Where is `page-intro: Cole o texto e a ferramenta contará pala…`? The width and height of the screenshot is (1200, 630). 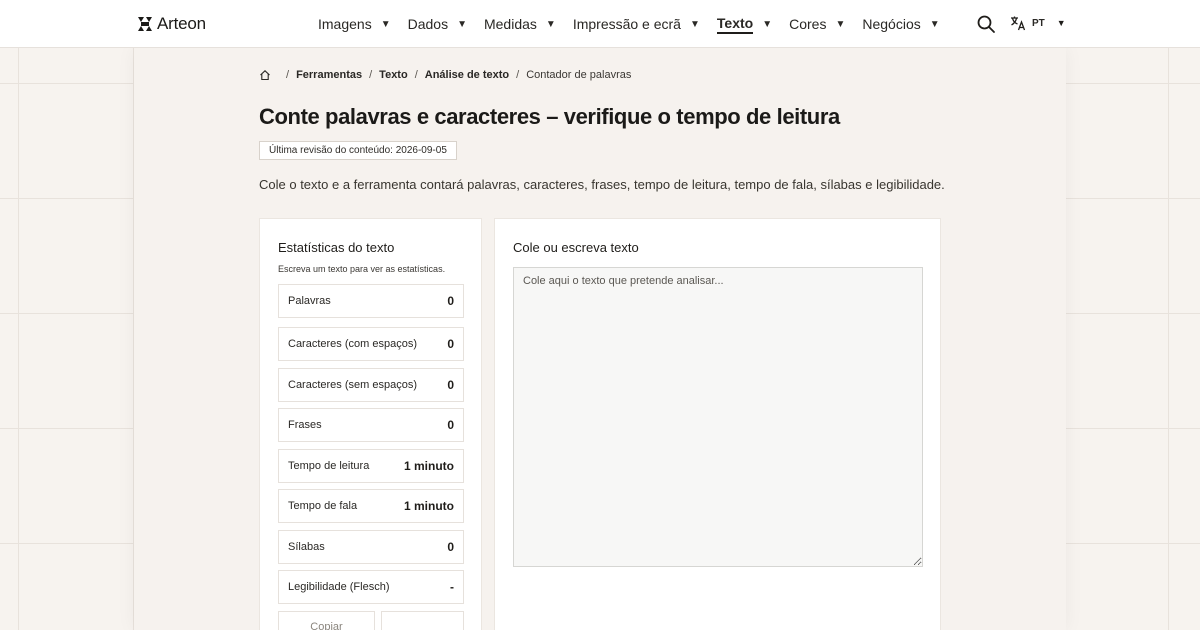
page-intro: Cole o texto e a ferramenta contará pala… is located at coordinates (602, 184).